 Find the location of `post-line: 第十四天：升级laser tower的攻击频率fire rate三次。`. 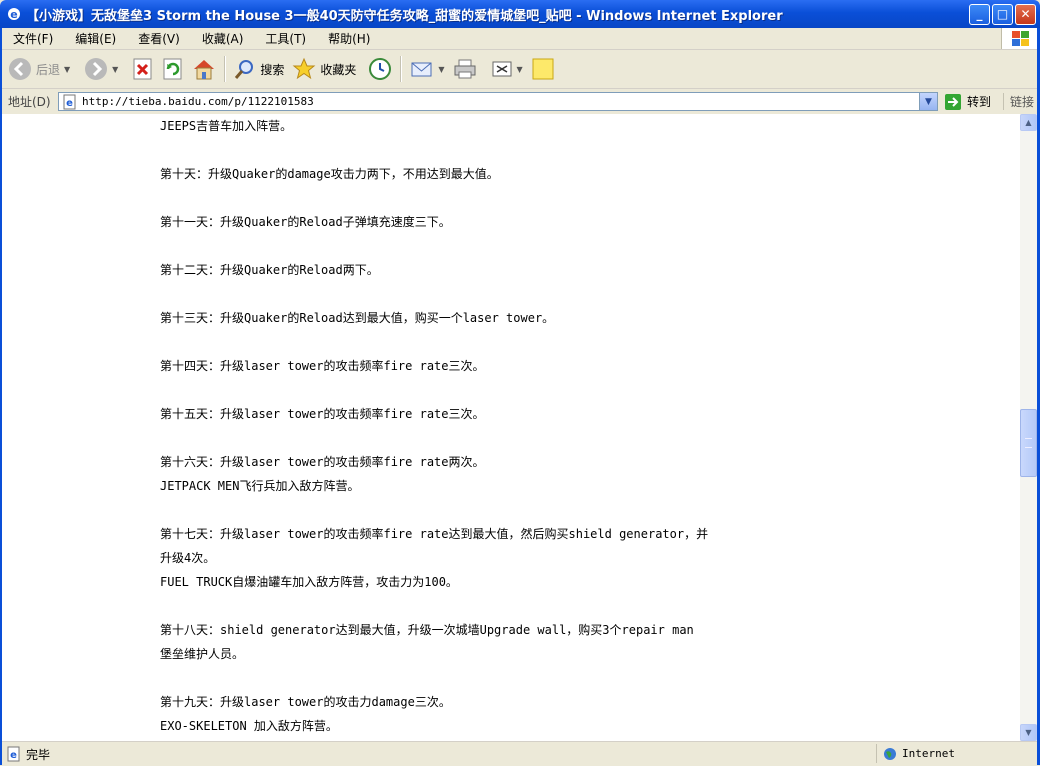

post-line: 第十四天：升级laser tower的攻击频率fire rate三次。 is located at coordinates (322, 366).